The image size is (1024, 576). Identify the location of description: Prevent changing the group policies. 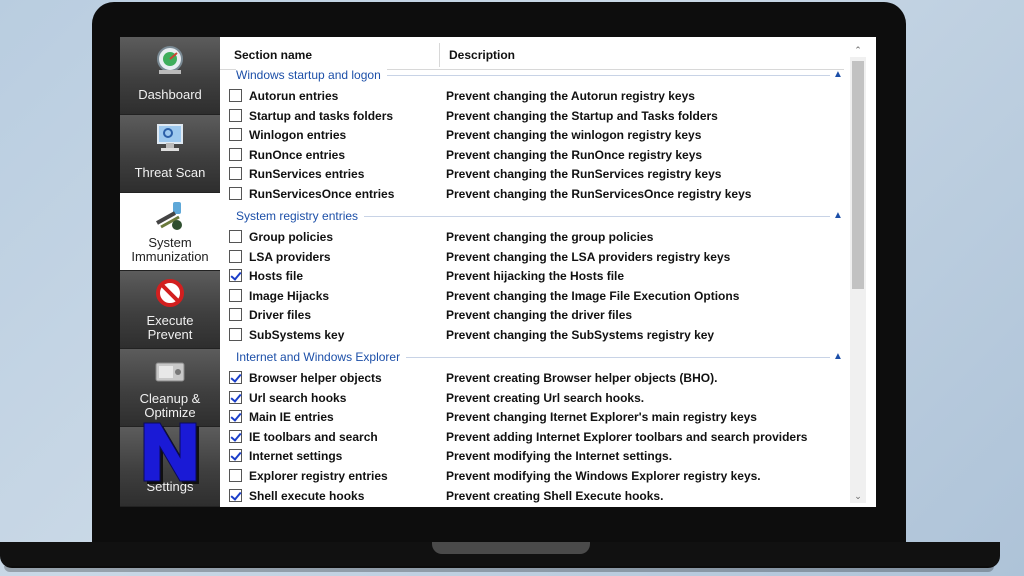
(550, 237).